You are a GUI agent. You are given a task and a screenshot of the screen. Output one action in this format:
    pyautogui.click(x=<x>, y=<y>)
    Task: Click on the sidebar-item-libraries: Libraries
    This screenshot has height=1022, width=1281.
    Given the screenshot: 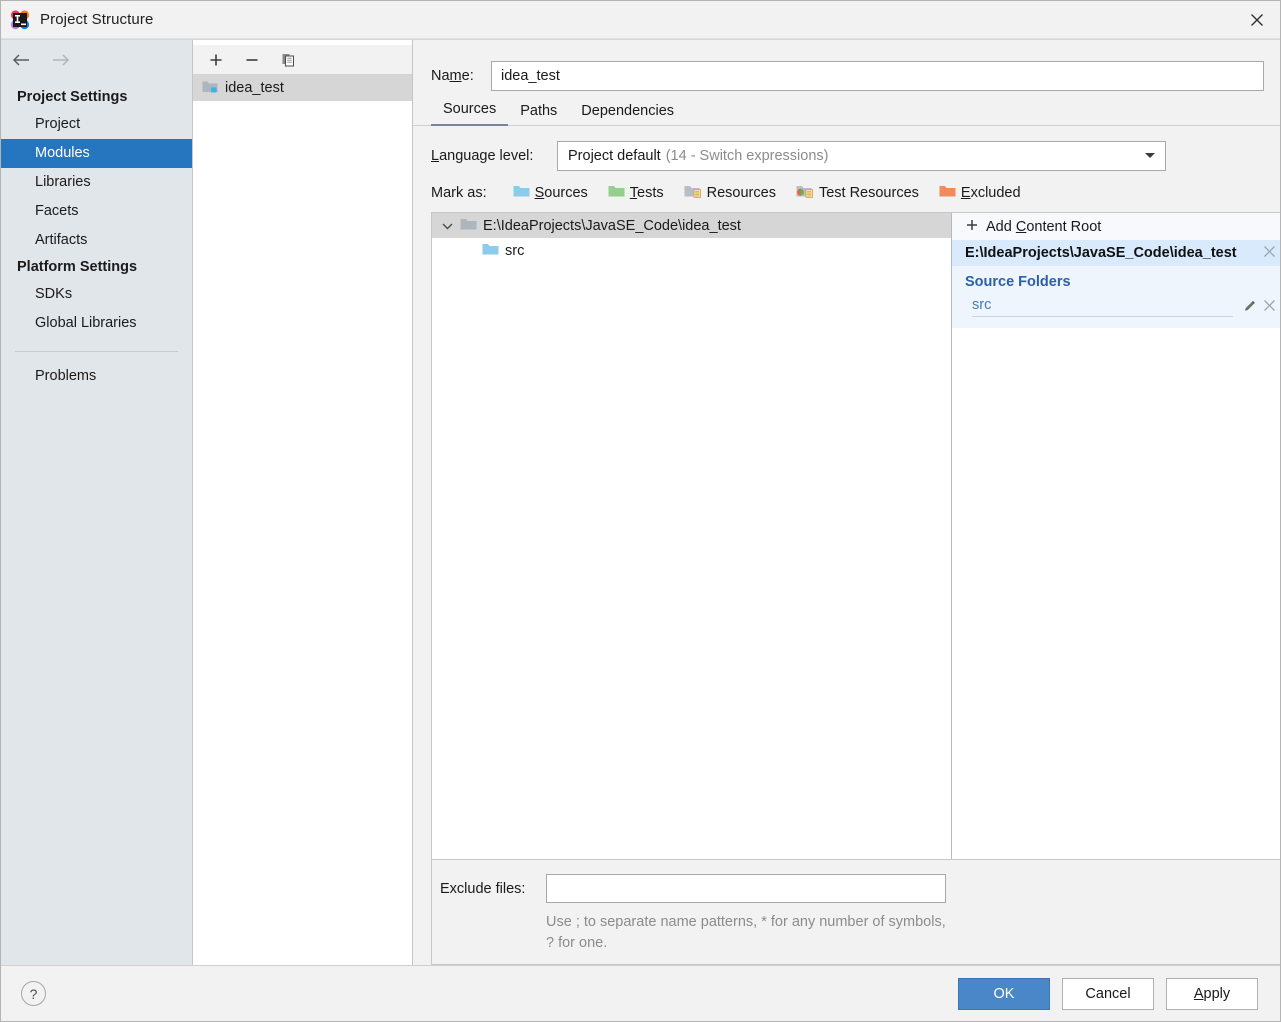 What is the action you would take?
    pyautogui.click(x=96, y=182)
    